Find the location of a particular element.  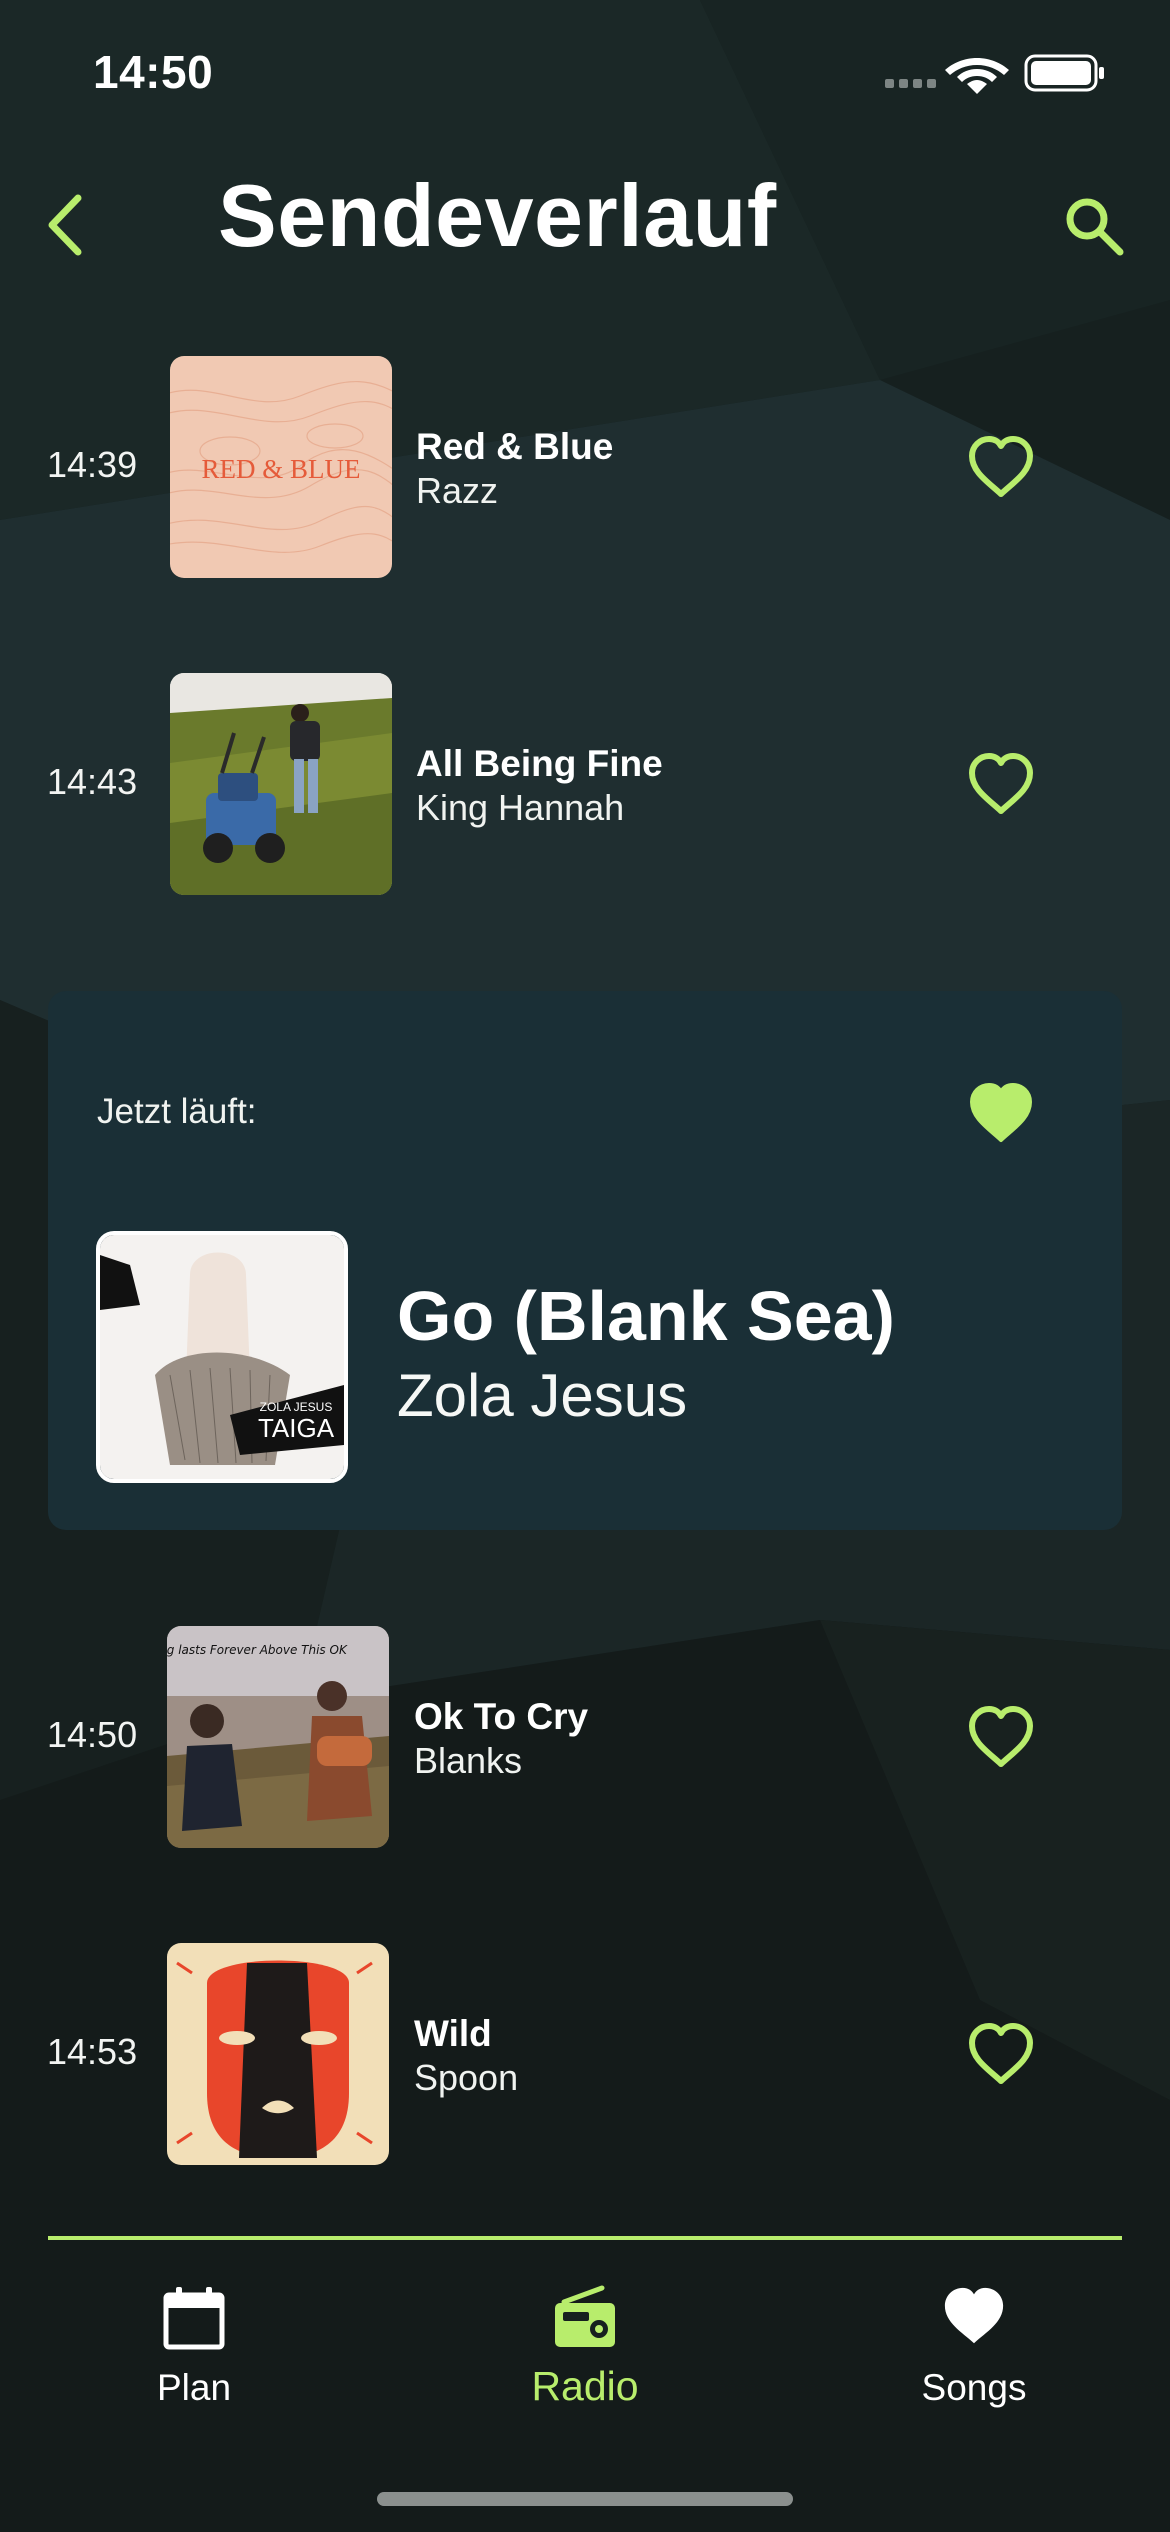

history-item: 14:39 RED & BLUE Red & Blue Razz is located at coordinates (585, 467).